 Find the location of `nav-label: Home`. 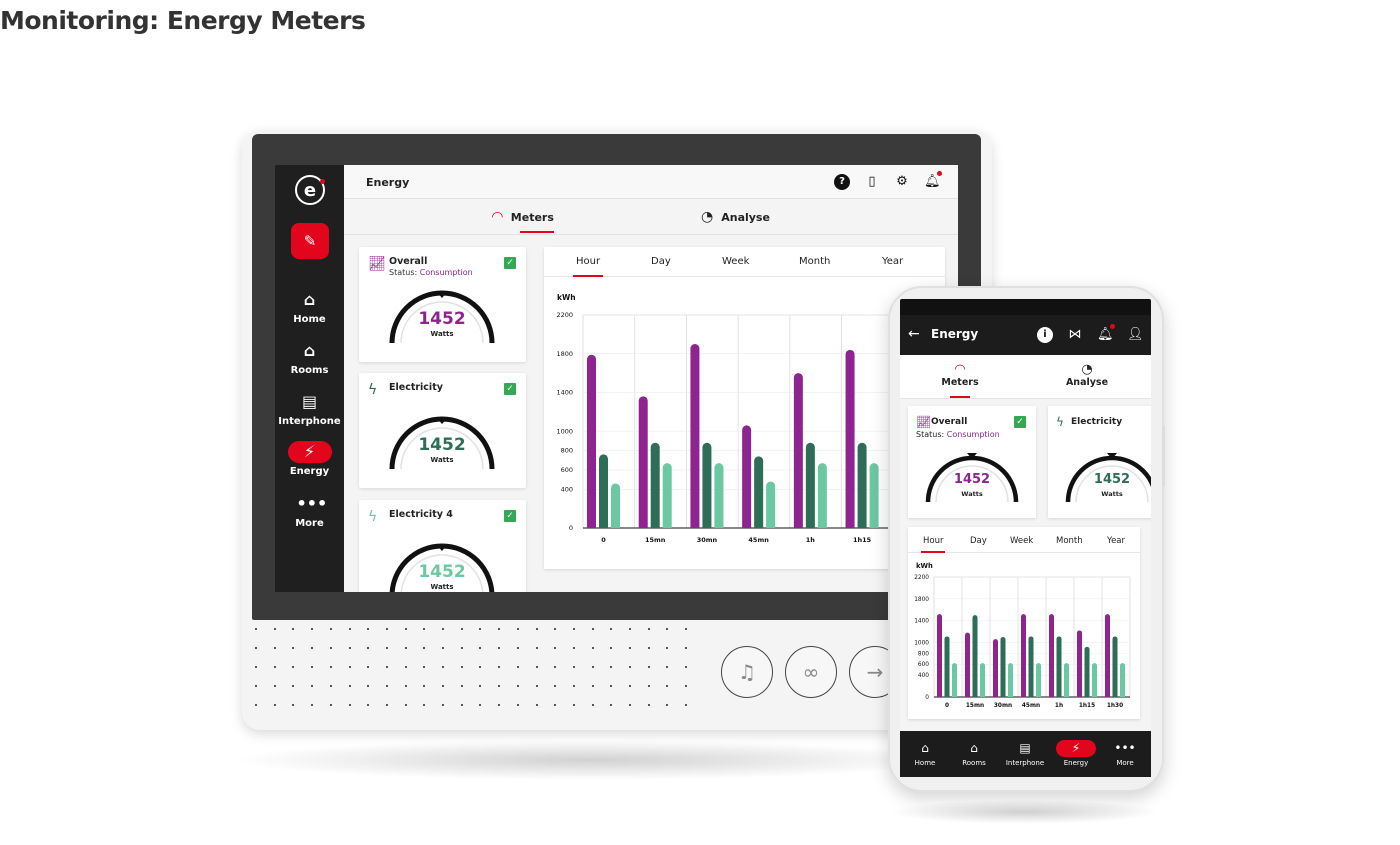

nav-label: Home is located at coordinates (925, 763).